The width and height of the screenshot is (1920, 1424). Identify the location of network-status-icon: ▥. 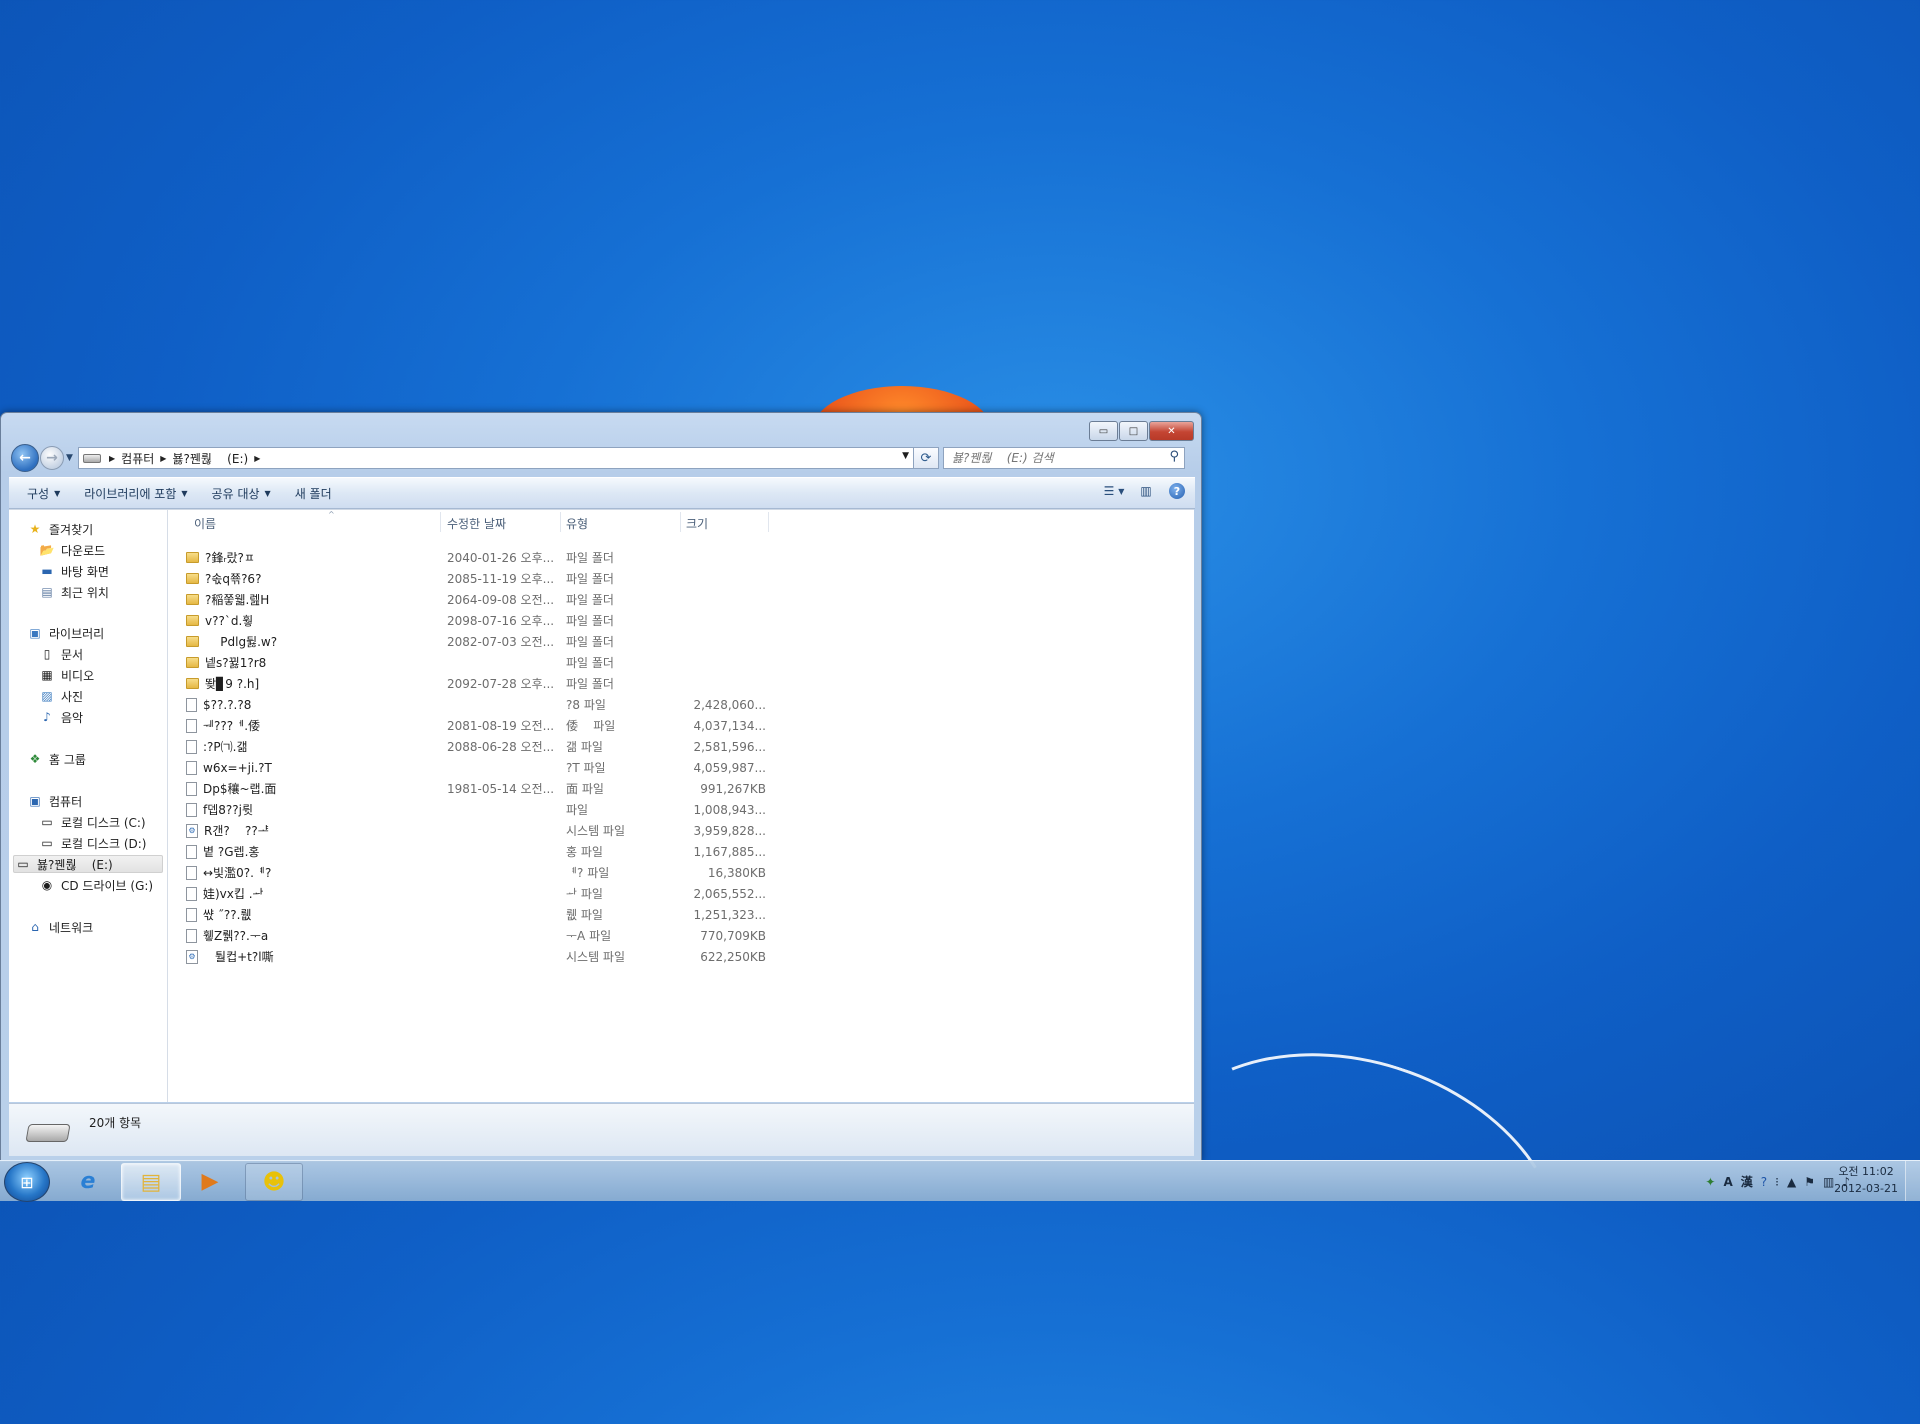
(1828, 1182).